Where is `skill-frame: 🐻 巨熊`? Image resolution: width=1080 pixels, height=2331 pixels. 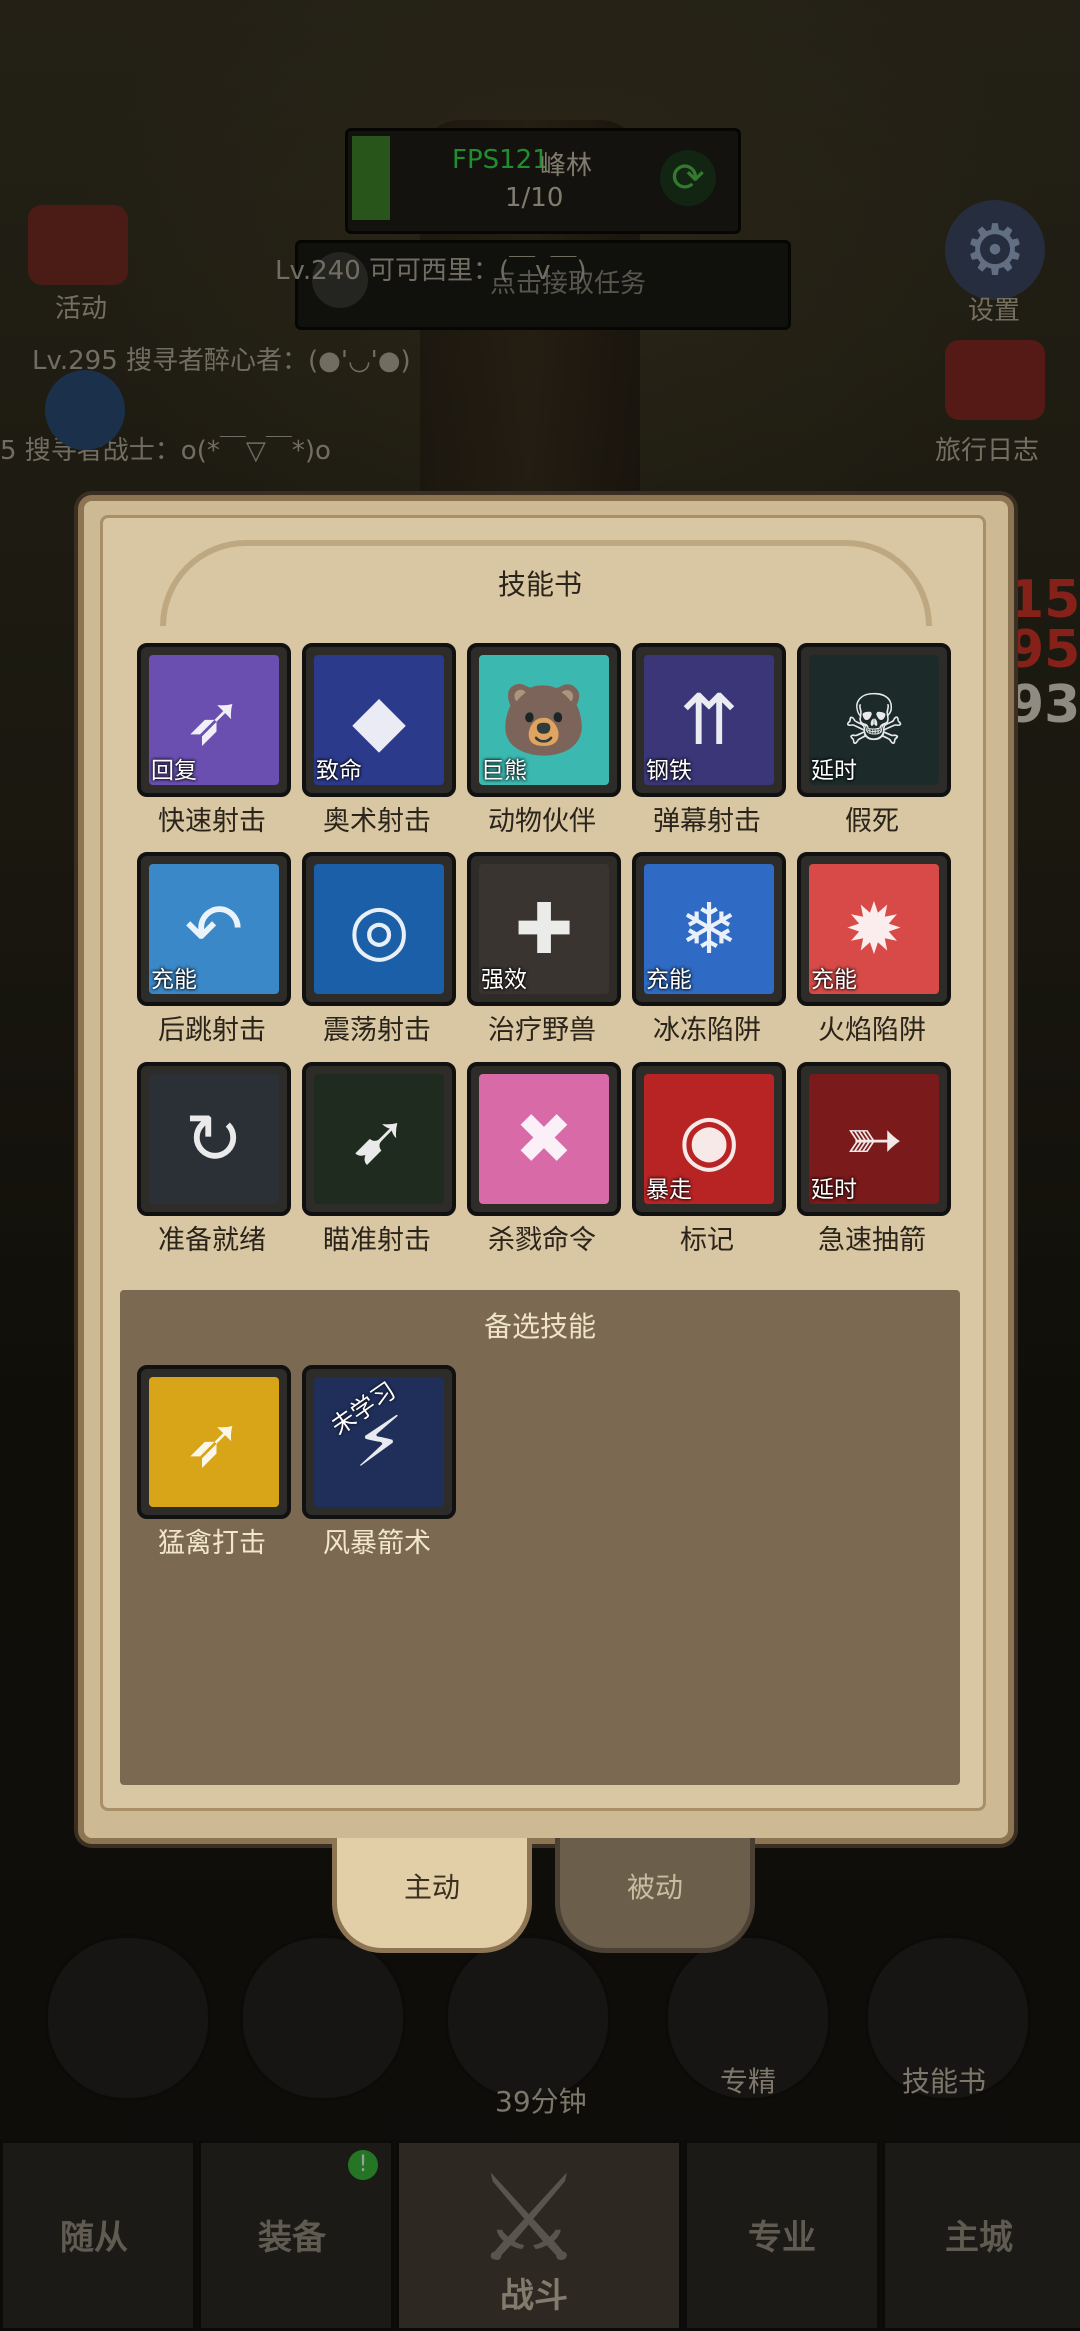 skill-frame: 🐻 巨熊 is located at coordinates (544, 720).